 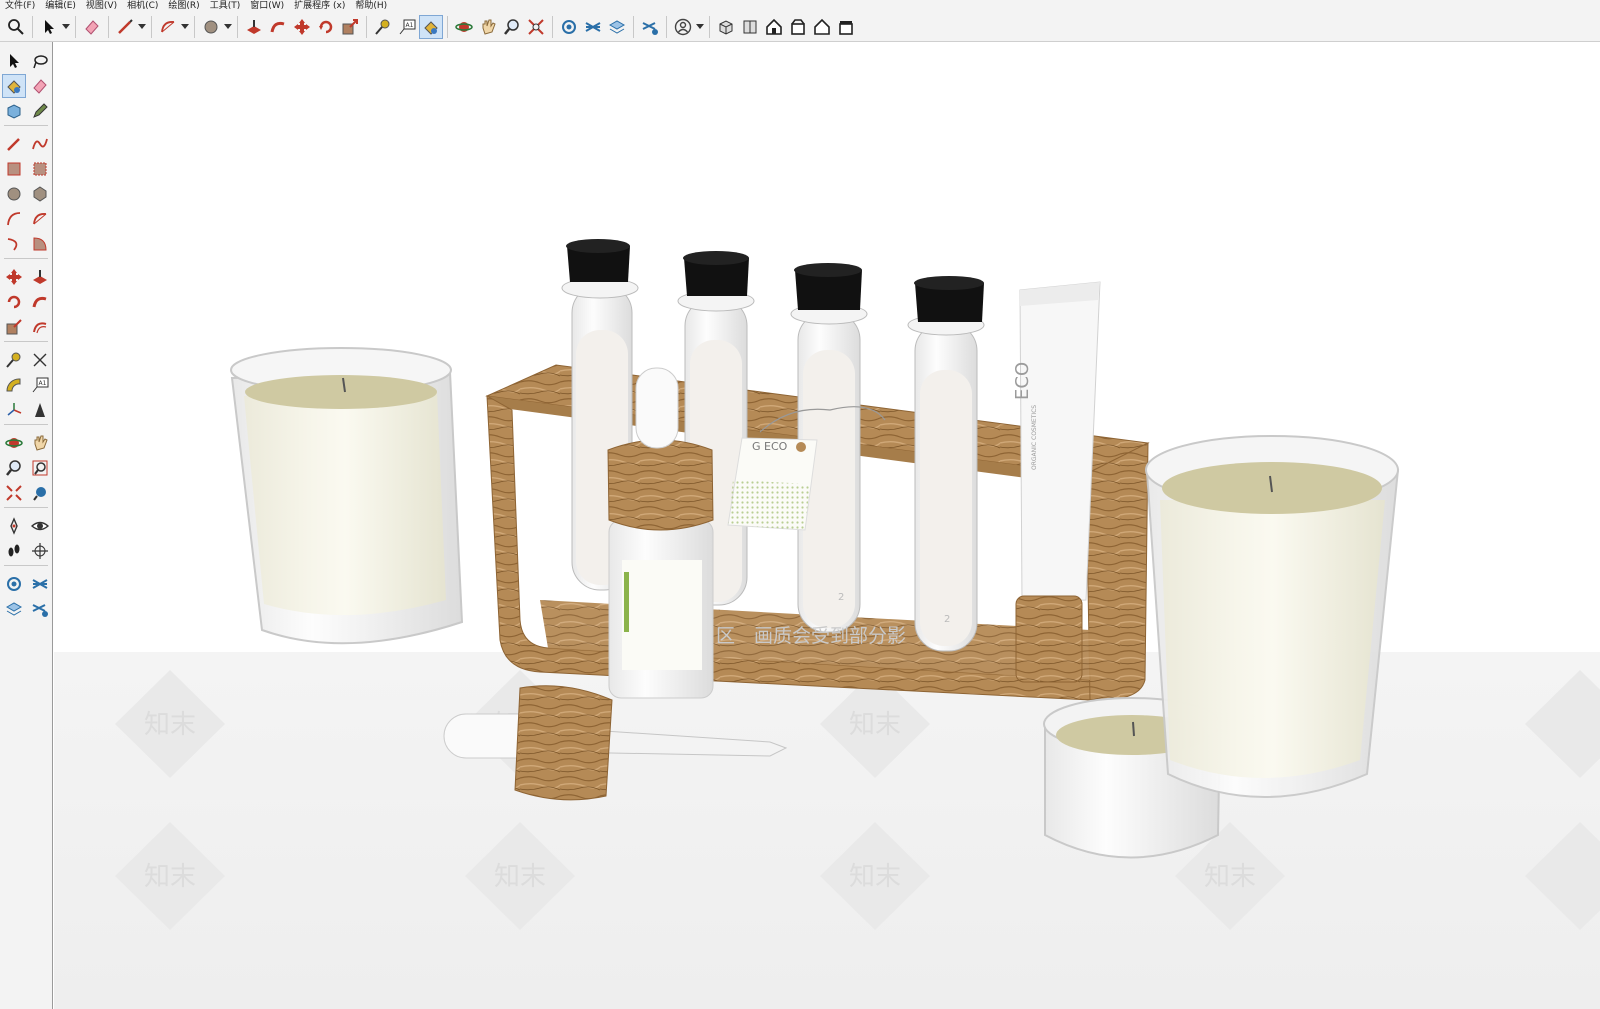 What do you see at coordinates (40, 609) in the screenshot?
I see `extension-manager-tool` at bounding box center [40, 609].